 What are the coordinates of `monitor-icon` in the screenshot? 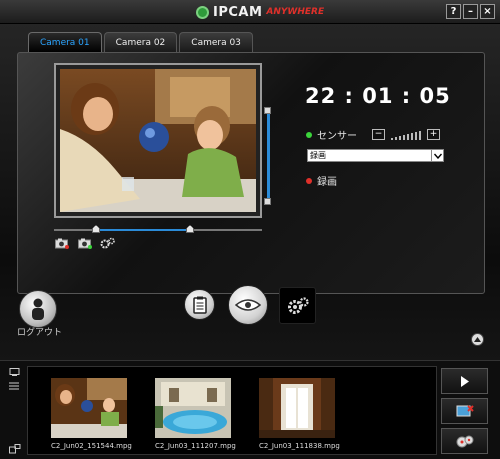 It's located at (15, 372).